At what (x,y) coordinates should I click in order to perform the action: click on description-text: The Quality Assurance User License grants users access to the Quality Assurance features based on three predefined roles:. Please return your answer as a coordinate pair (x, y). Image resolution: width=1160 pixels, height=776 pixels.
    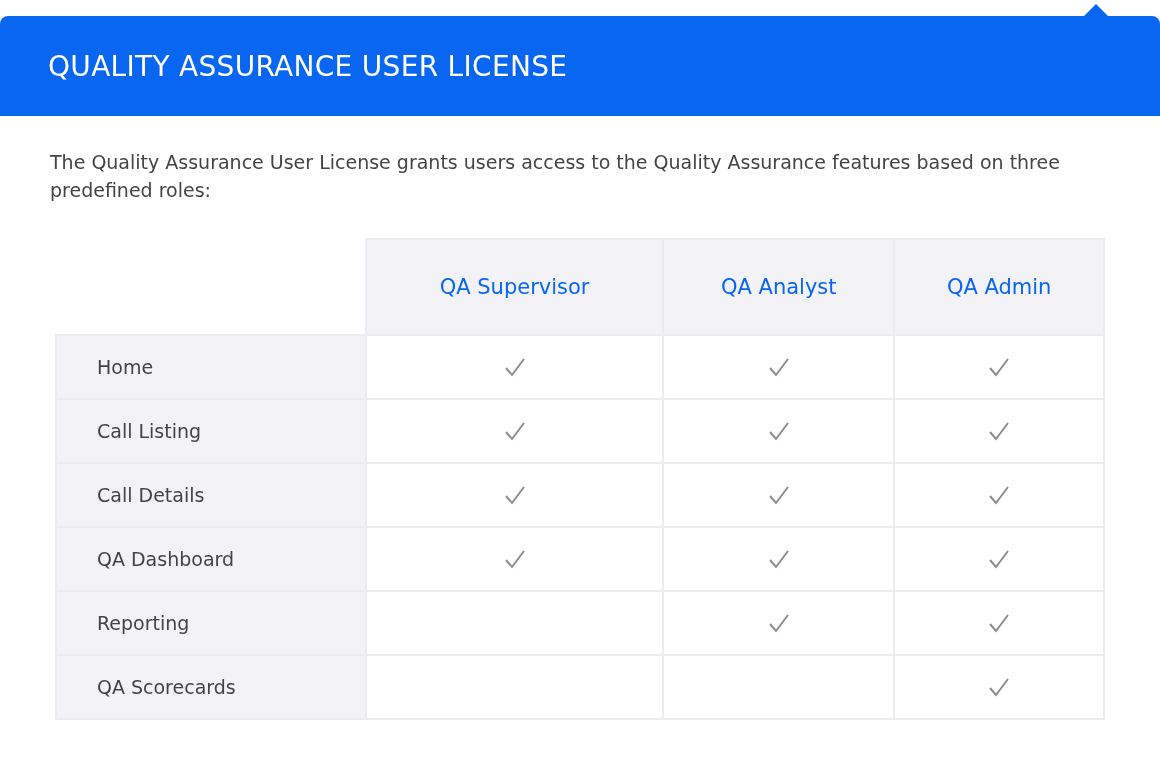
    Looking at the image, I should click on (555, 176).